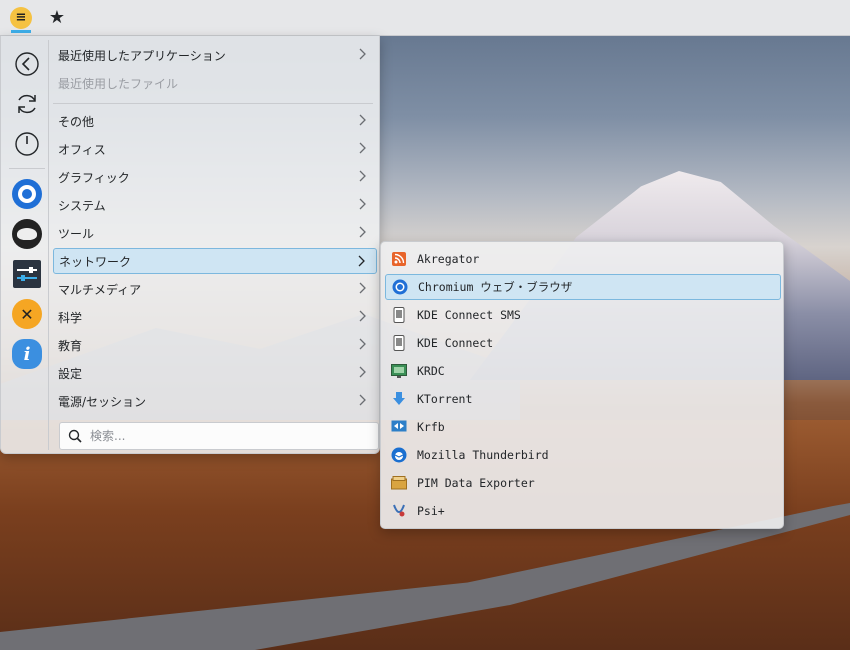  Describe the element at coordinates (583, 287) in the screenshot. I see `app-chromium: Chromium ウェブ・ブラウザ` at that location.